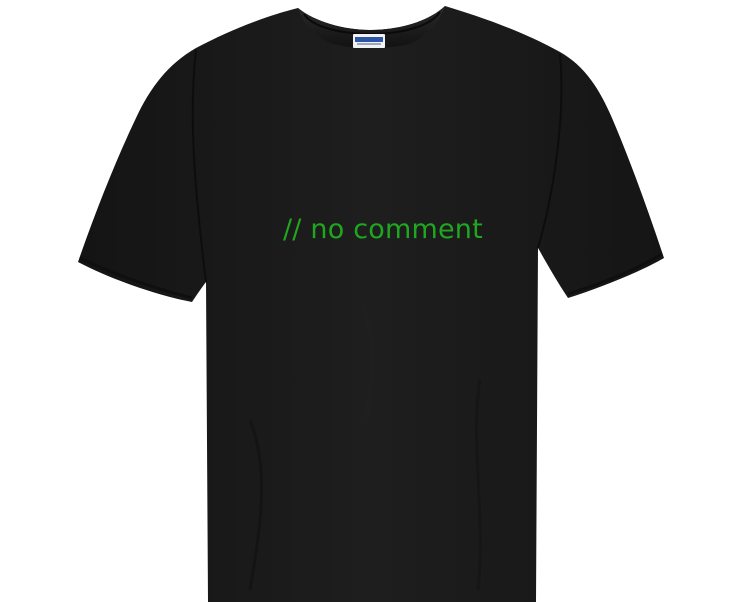 The width and height of the screenshot is (735, 602). I want to click on neck-label-tag, so click(369, 41).